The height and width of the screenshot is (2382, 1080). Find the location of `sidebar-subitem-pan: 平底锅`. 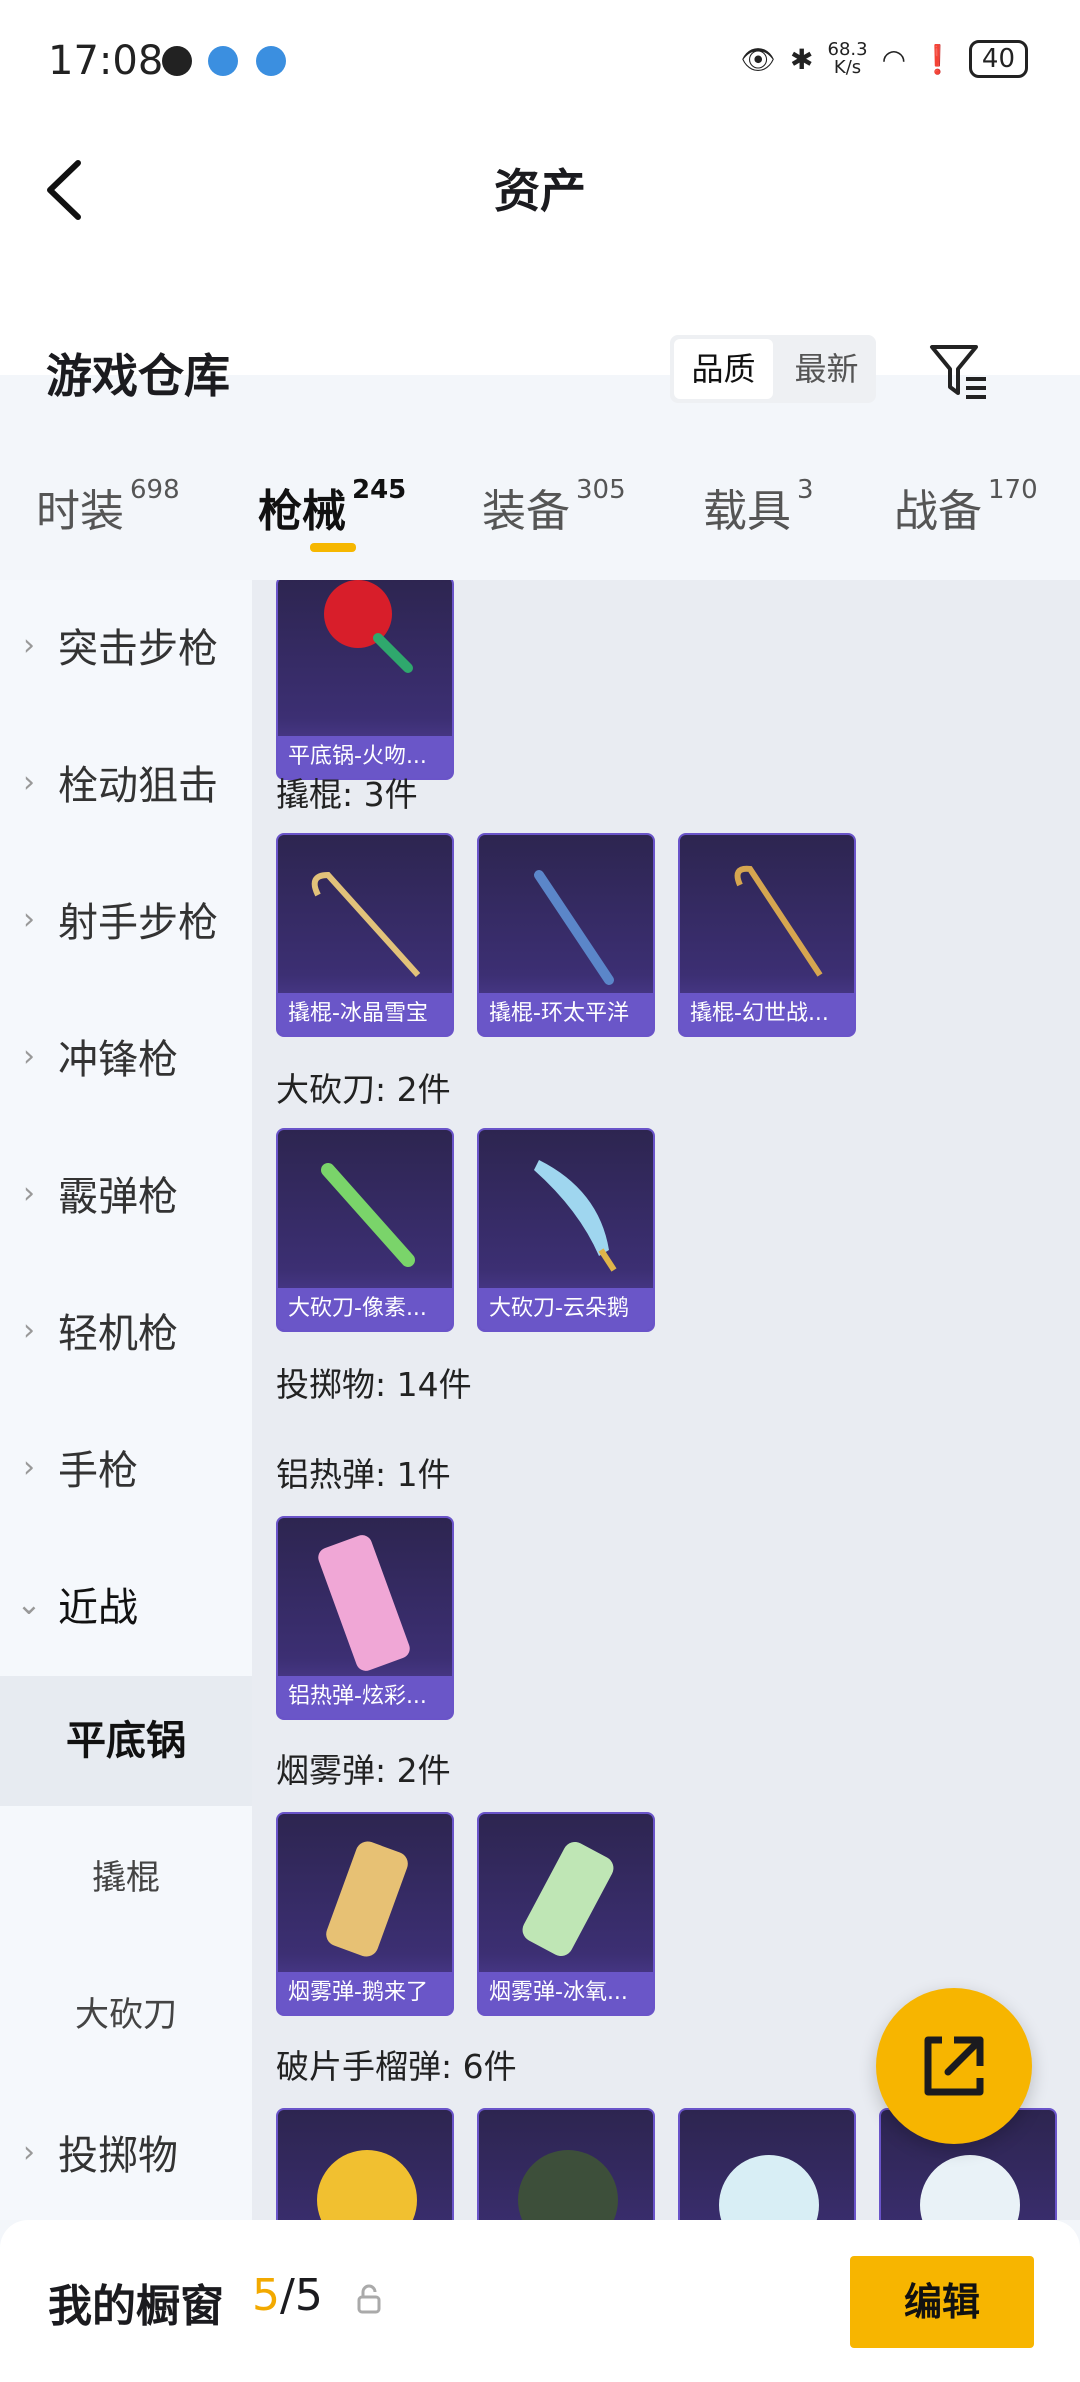

sidebar-subitem-pan: 平底锅 is located at coordinates (126, 1741).